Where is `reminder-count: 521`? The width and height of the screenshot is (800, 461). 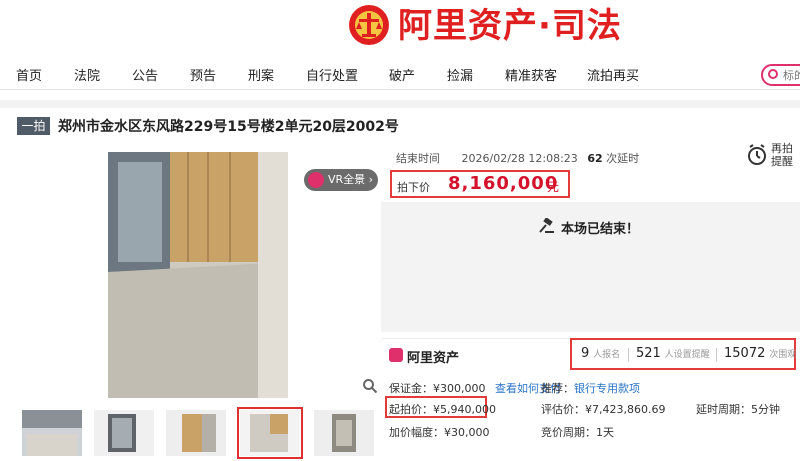 reminder-count: 521 is located at coordinates (648, 353).